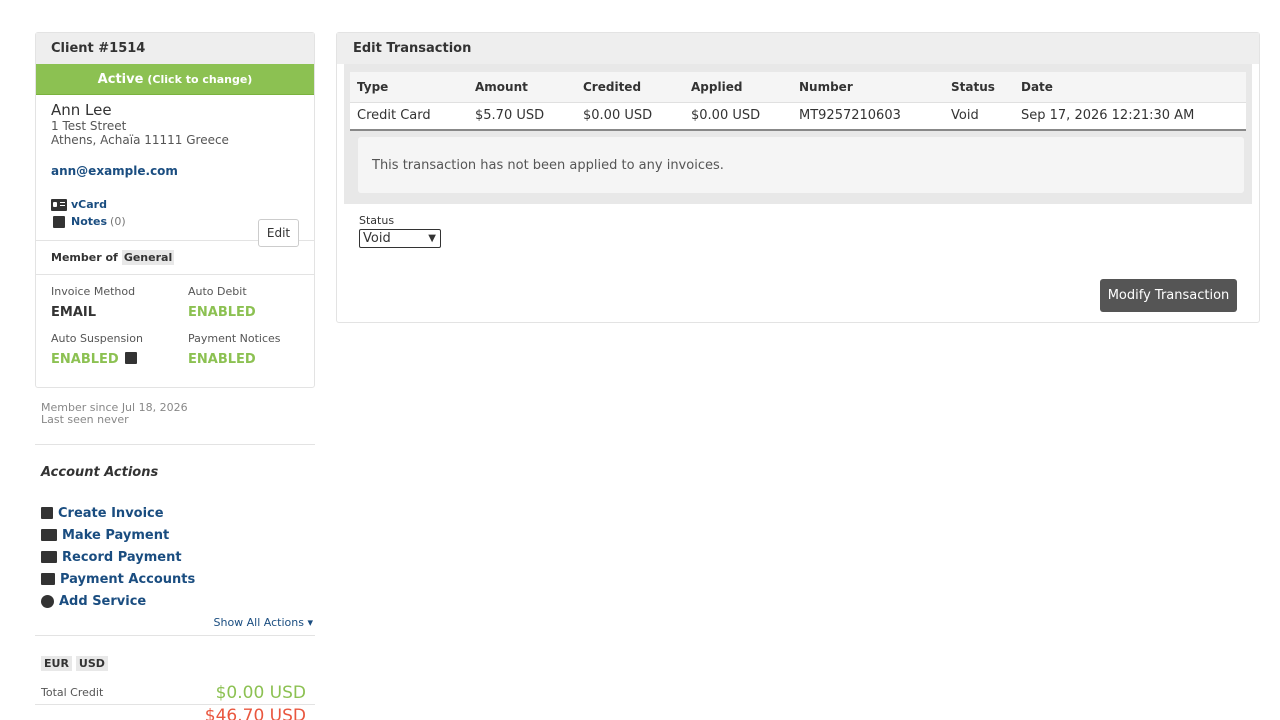 The height and width of the screenshot is (720, 1280). I want to click on record-payment-action: Record Payment, so click(178, 557).